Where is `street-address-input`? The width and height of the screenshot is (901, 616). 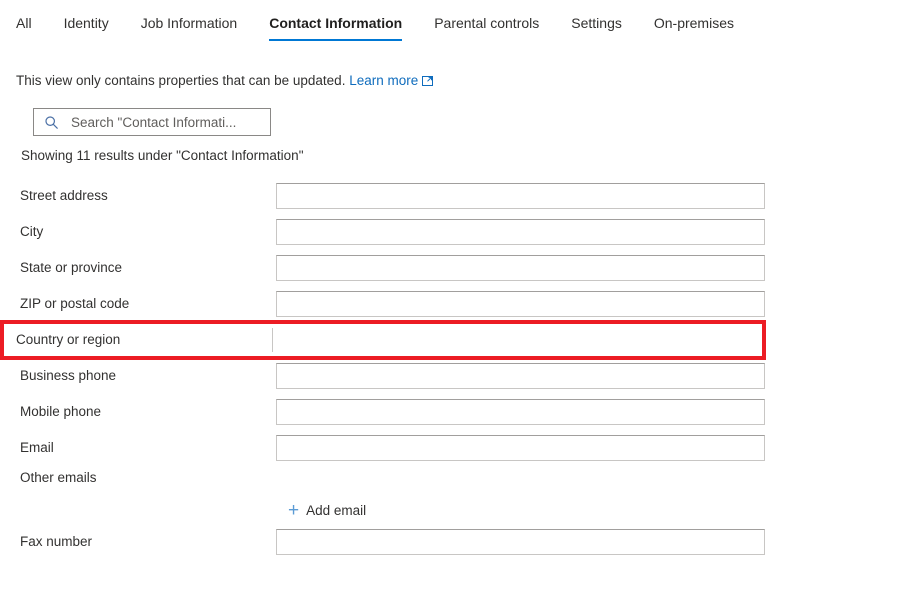 street-address-input is located at coordinates (520, 196).